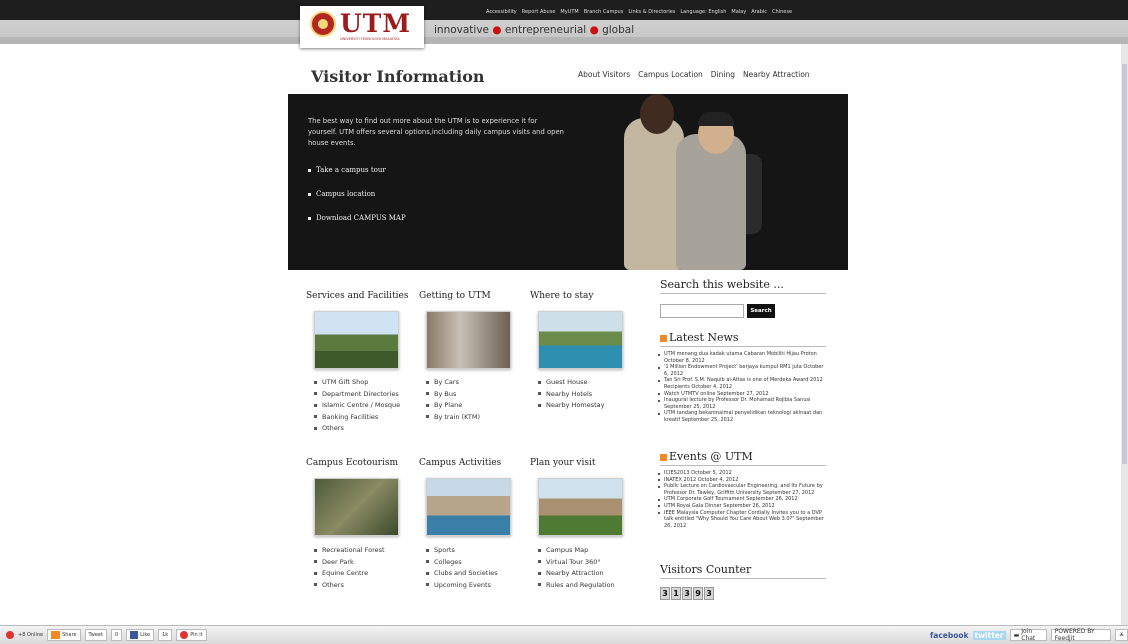  Describe the element at coordinates (580, 507) in the screenshot. I see `thumbnail-plan` at that location.